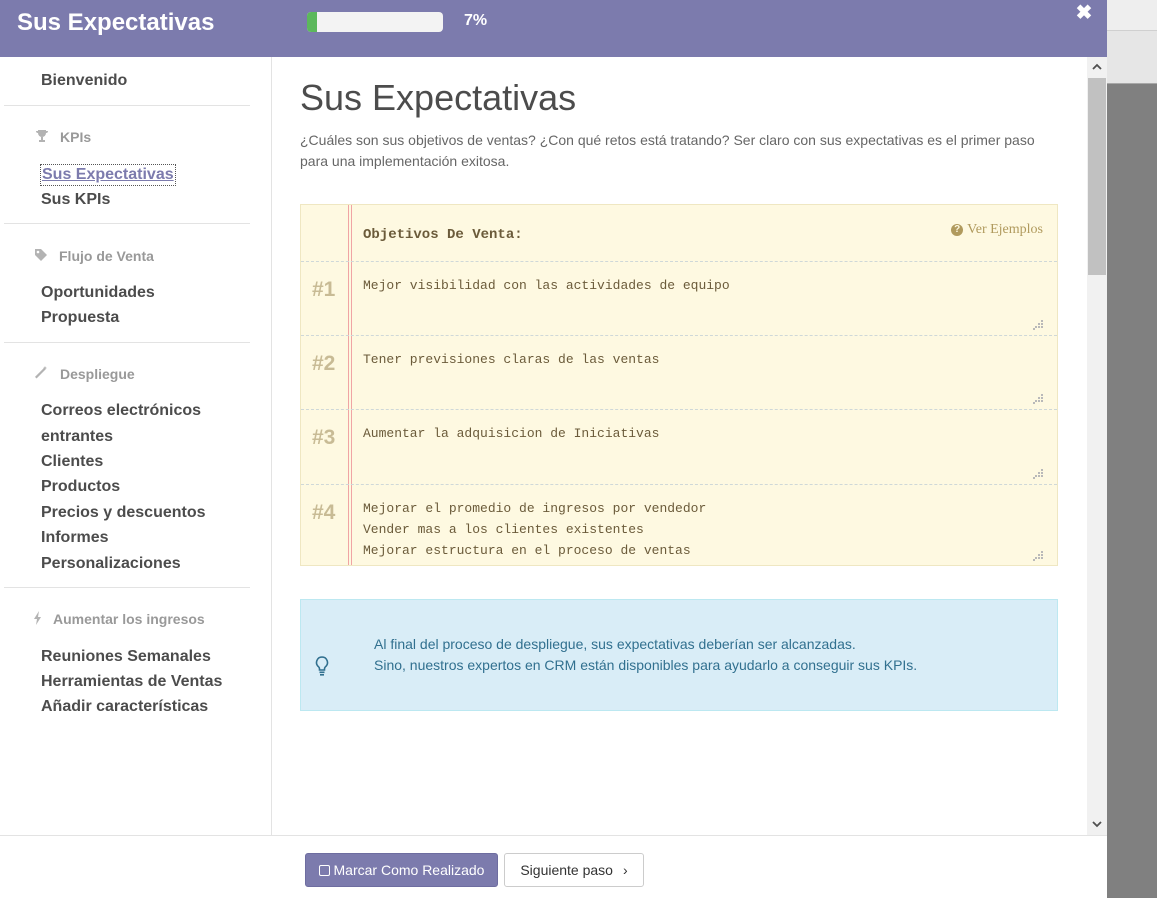 The width and height of the screenshot is (1157, 898). I want to click on page-title: Sus Expectativas, so click(438, 97).